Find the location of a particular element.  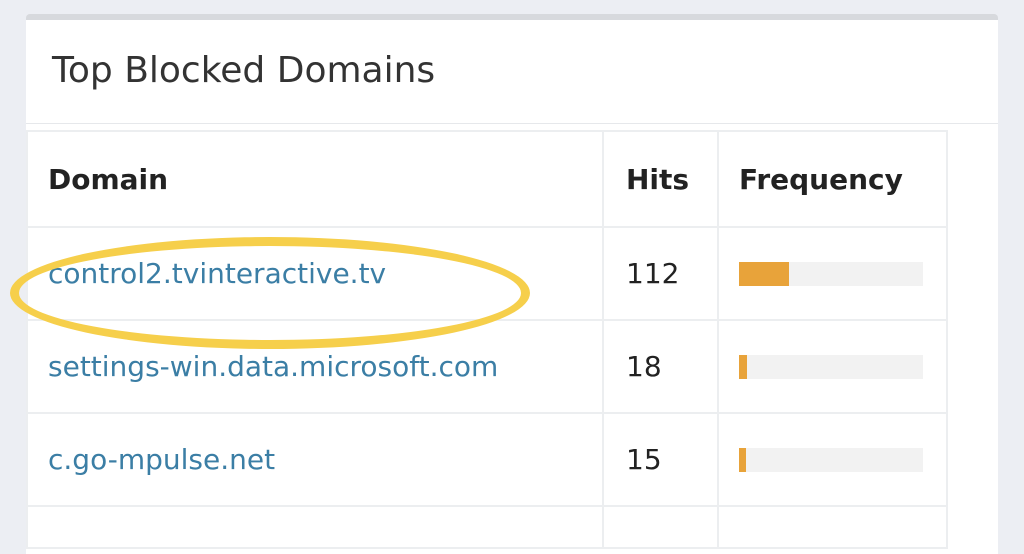

hits-cell: 18 is located at coordinates (660, 366).